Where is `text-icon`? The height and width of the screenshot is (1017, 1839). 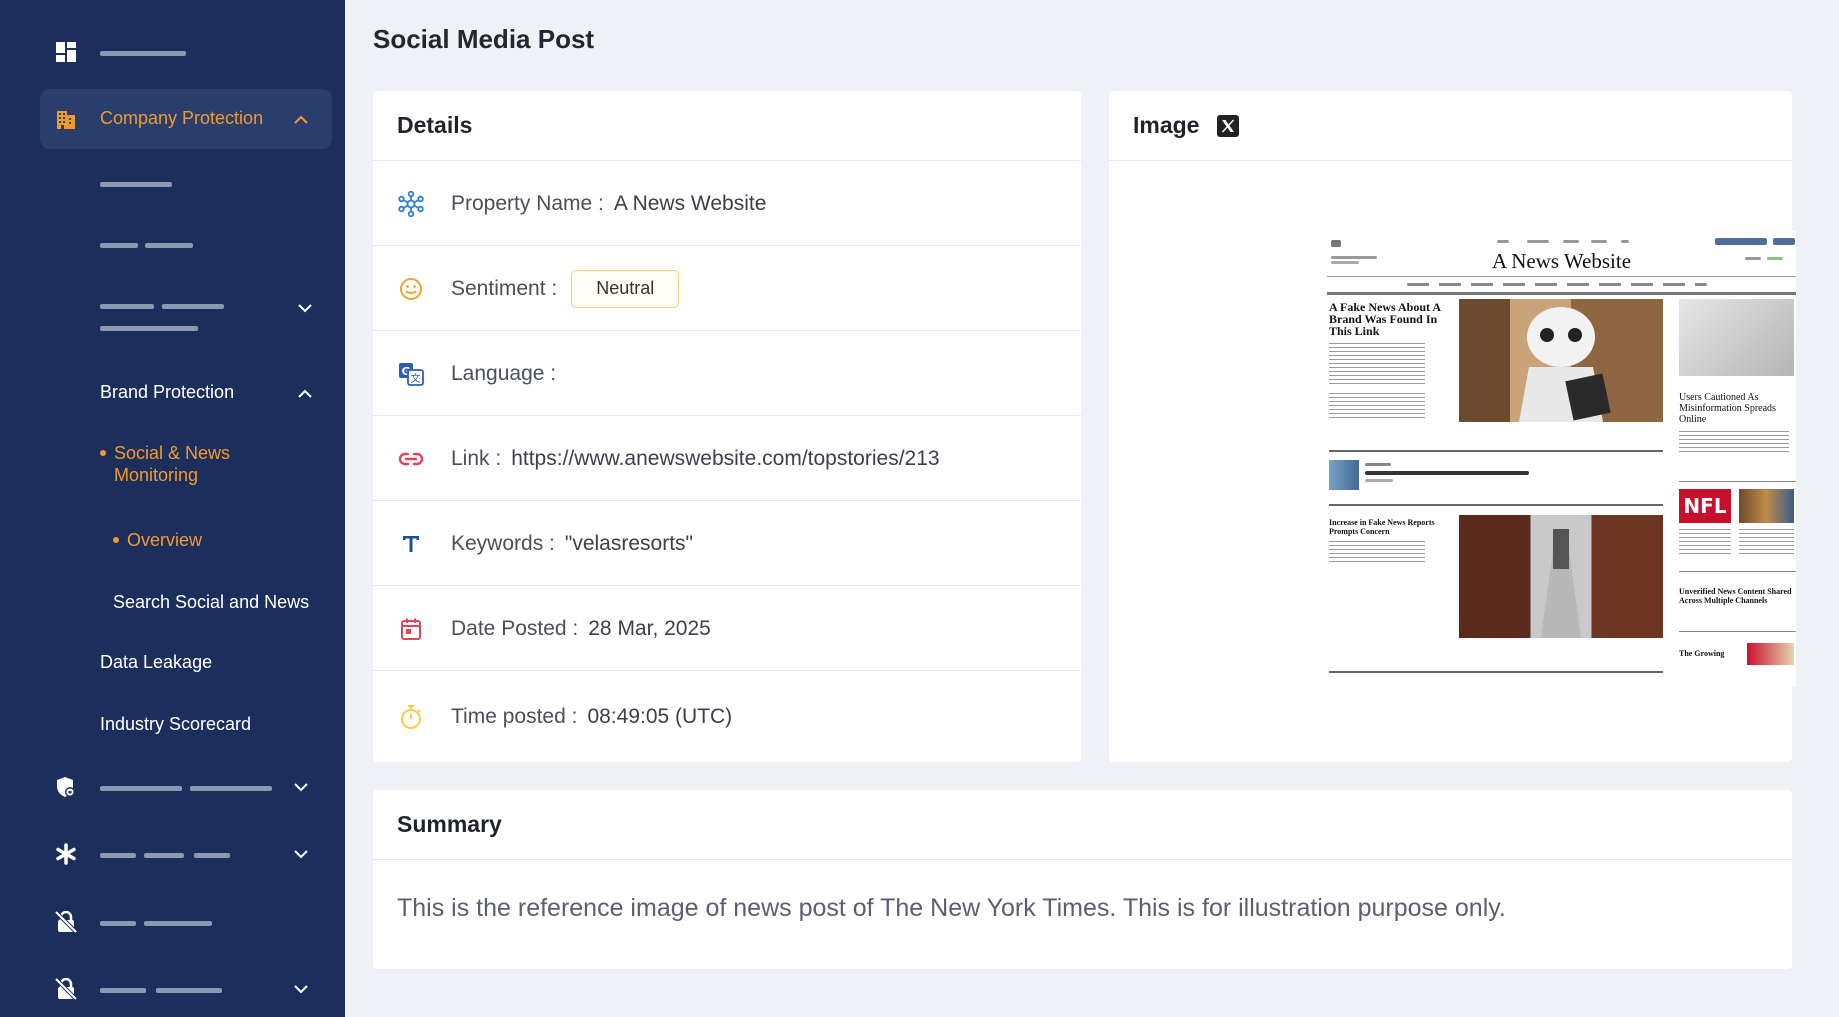
text-icon is located at coordinates (411, 544).